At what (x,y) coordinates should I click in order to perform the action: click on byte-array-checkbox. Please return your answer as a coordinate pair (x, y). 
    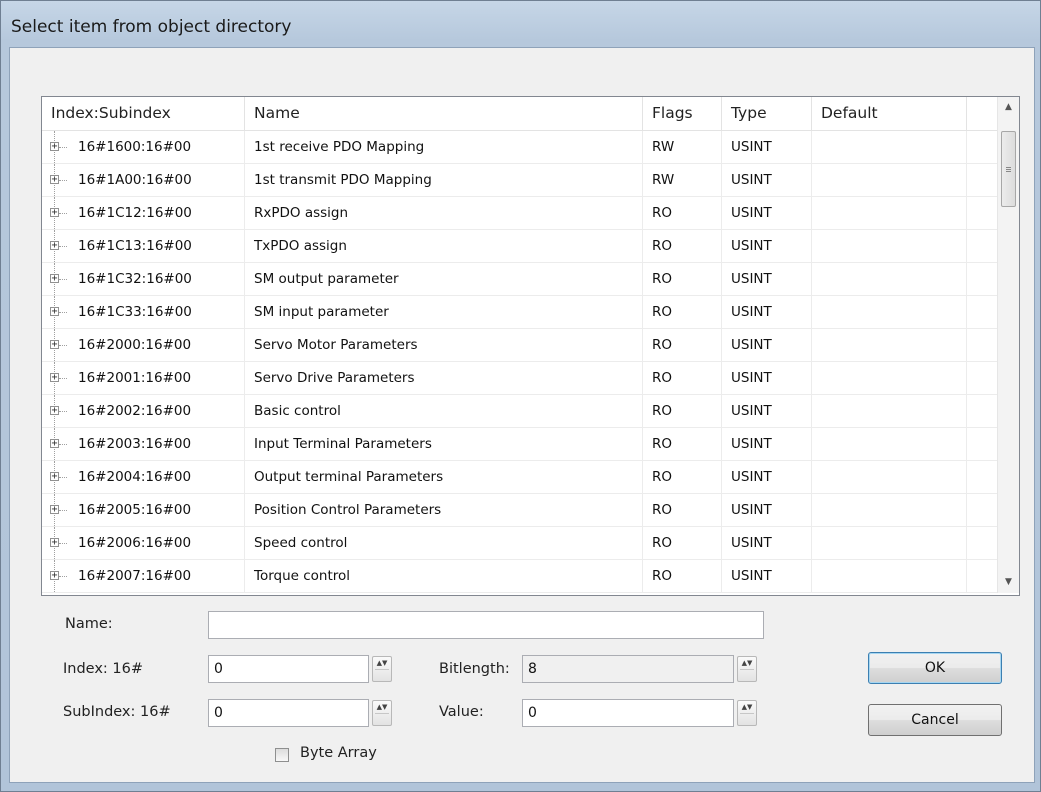
    Looking at the image, I should click on (282, 755).